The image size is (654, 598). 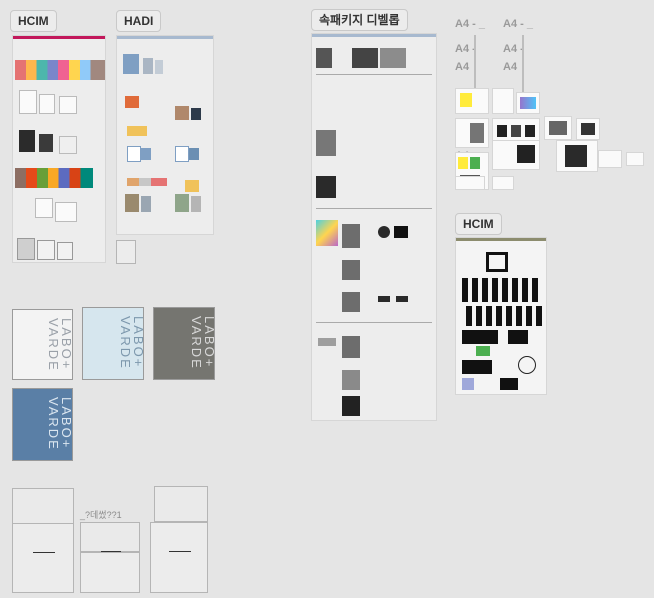 What do you see at coordinates (43, 424) in the screenshot?
I see `labo-varde-box-blue: LABO+ VARDE` at bounding box center [43, 424].